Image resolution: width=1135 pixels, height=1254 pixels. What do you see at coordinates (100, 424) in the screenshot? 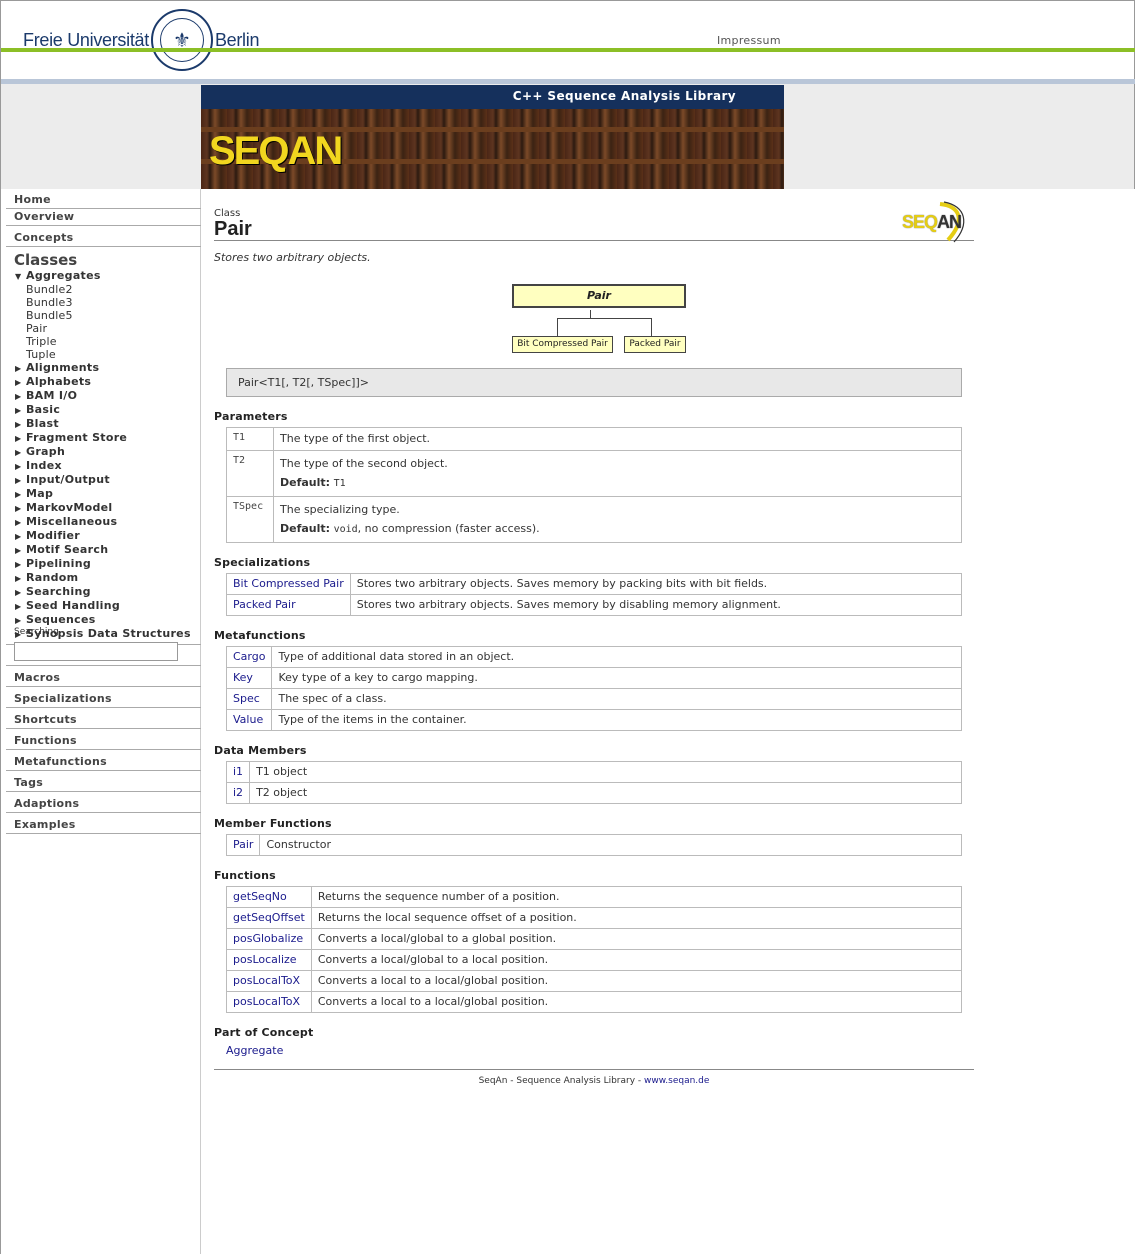
I see `sidebar-group: ▶ Blast` at bounding box center [100, 424].